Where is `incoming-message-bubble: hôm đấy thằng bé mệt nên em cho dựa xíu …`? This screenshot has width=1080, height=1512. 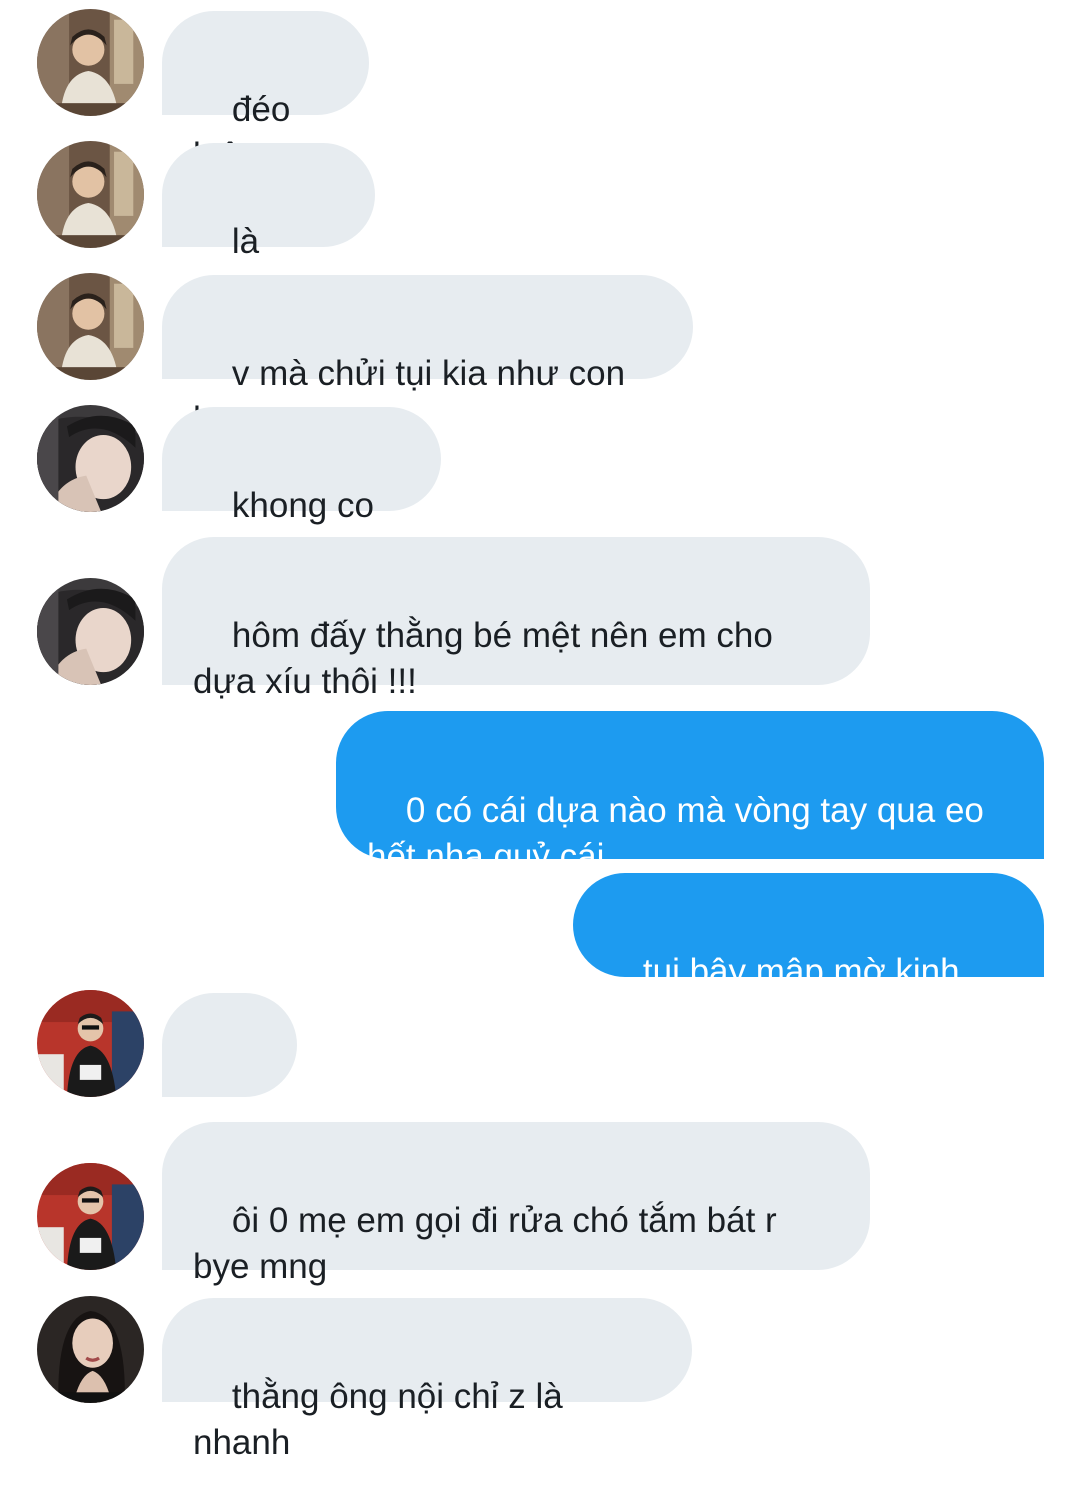
incoming-message-bubble: hôm đấy thằng bé mệt nên em cho dựa xíu … is located at coordinates (516, 619).